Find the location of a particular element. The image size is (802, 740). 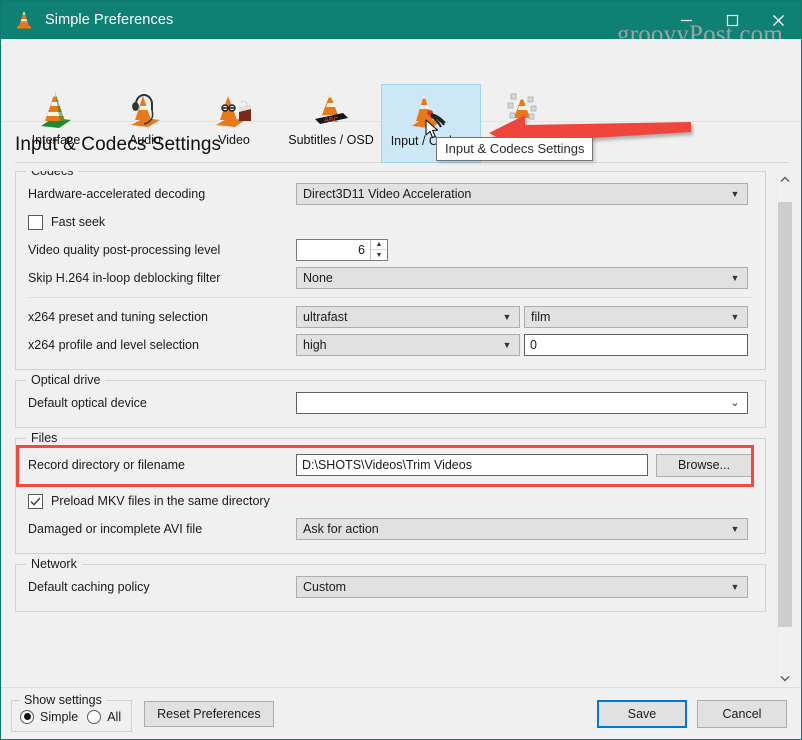

damaged-avi-select: Ask for action ▼ is located at coordinates (522, 529).